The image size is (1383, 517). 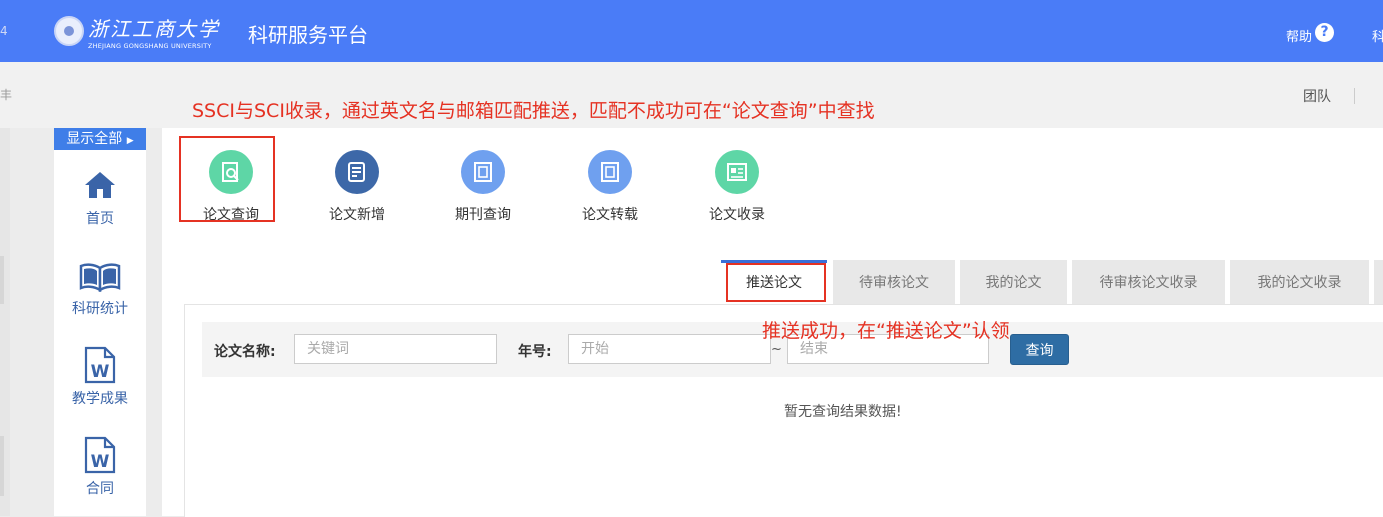 I want to click on show-all-button: 显示全部 ▶, so click(x=100, y=139).